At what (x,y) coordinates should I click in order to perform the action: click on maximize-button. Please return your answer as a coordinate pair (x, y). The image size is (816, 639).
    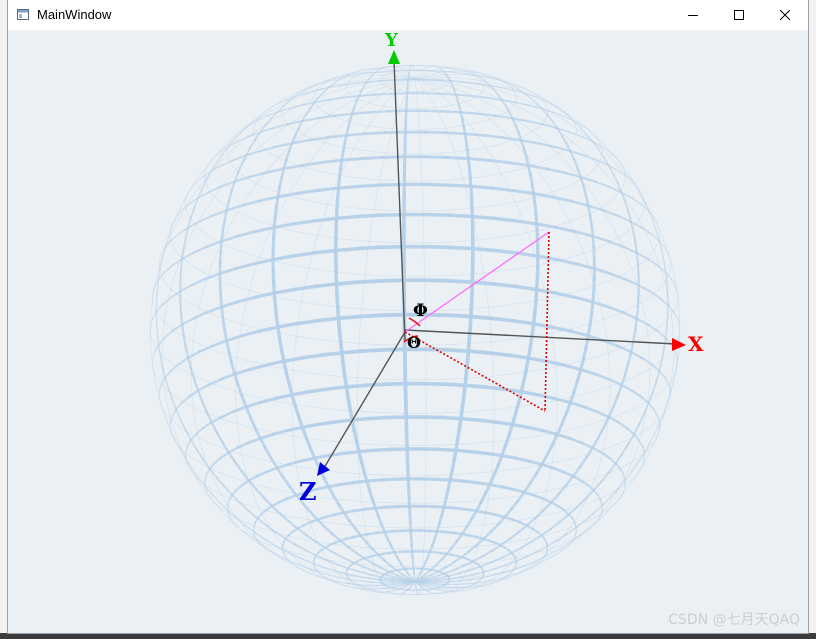
    Looking at the image, I should click on (739, 15).